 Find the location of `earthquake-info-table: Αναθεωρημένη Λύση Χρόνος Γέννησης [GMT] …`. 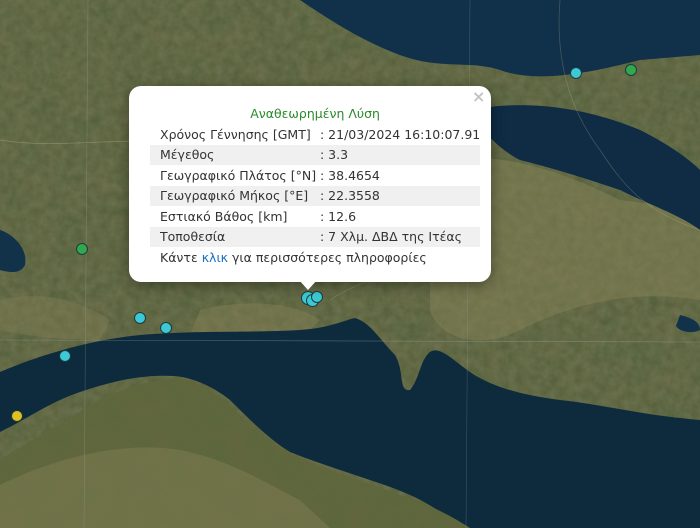

earthquake-info-table: Αναθεωρημένη Λύση Χρόνος Γέννησης [GMT] … is located at coordinates (315, 174).